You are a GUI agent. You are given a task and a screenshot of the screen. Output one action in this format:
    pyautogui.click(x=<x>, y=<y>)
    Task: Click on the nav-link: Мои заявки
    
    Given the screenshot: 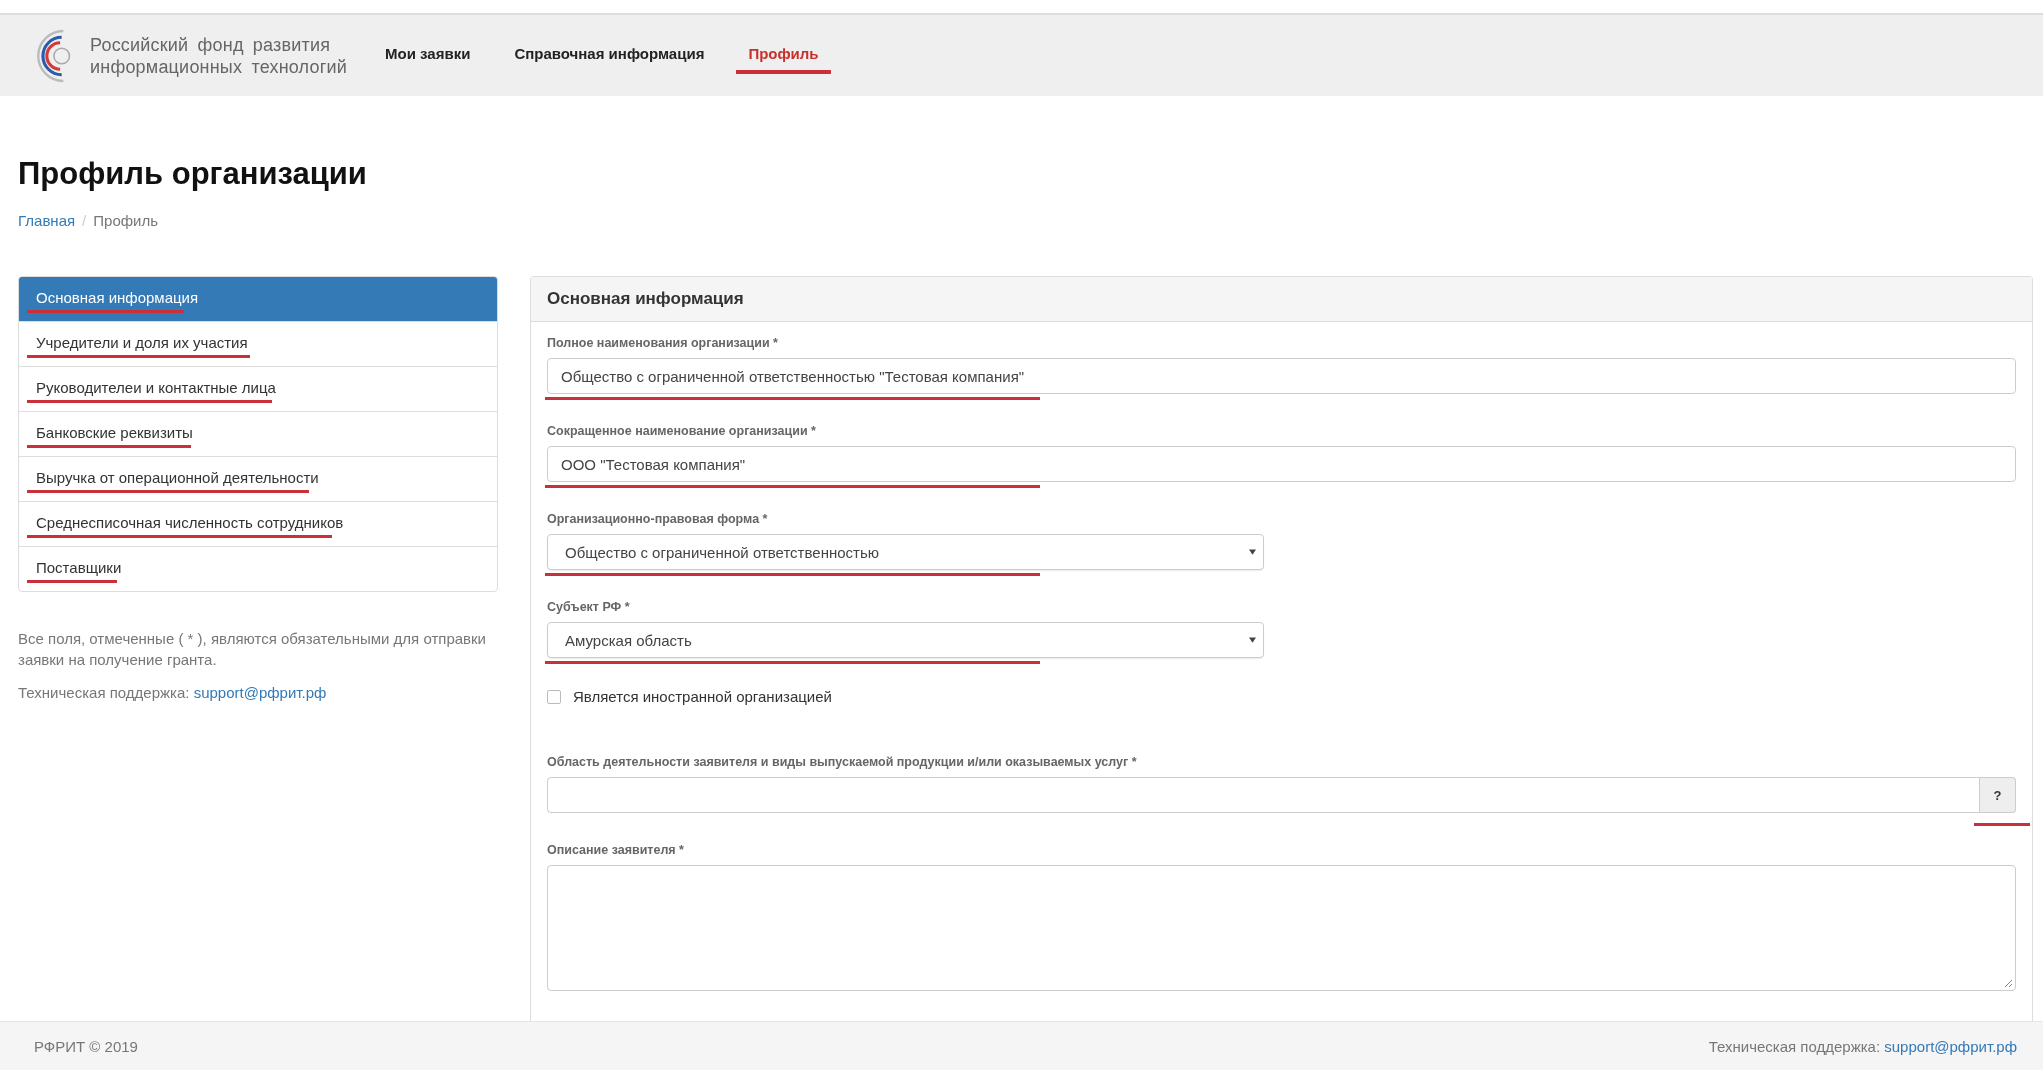 What is the action you would take?
    pyautogui.click(x=428, y=55)
    